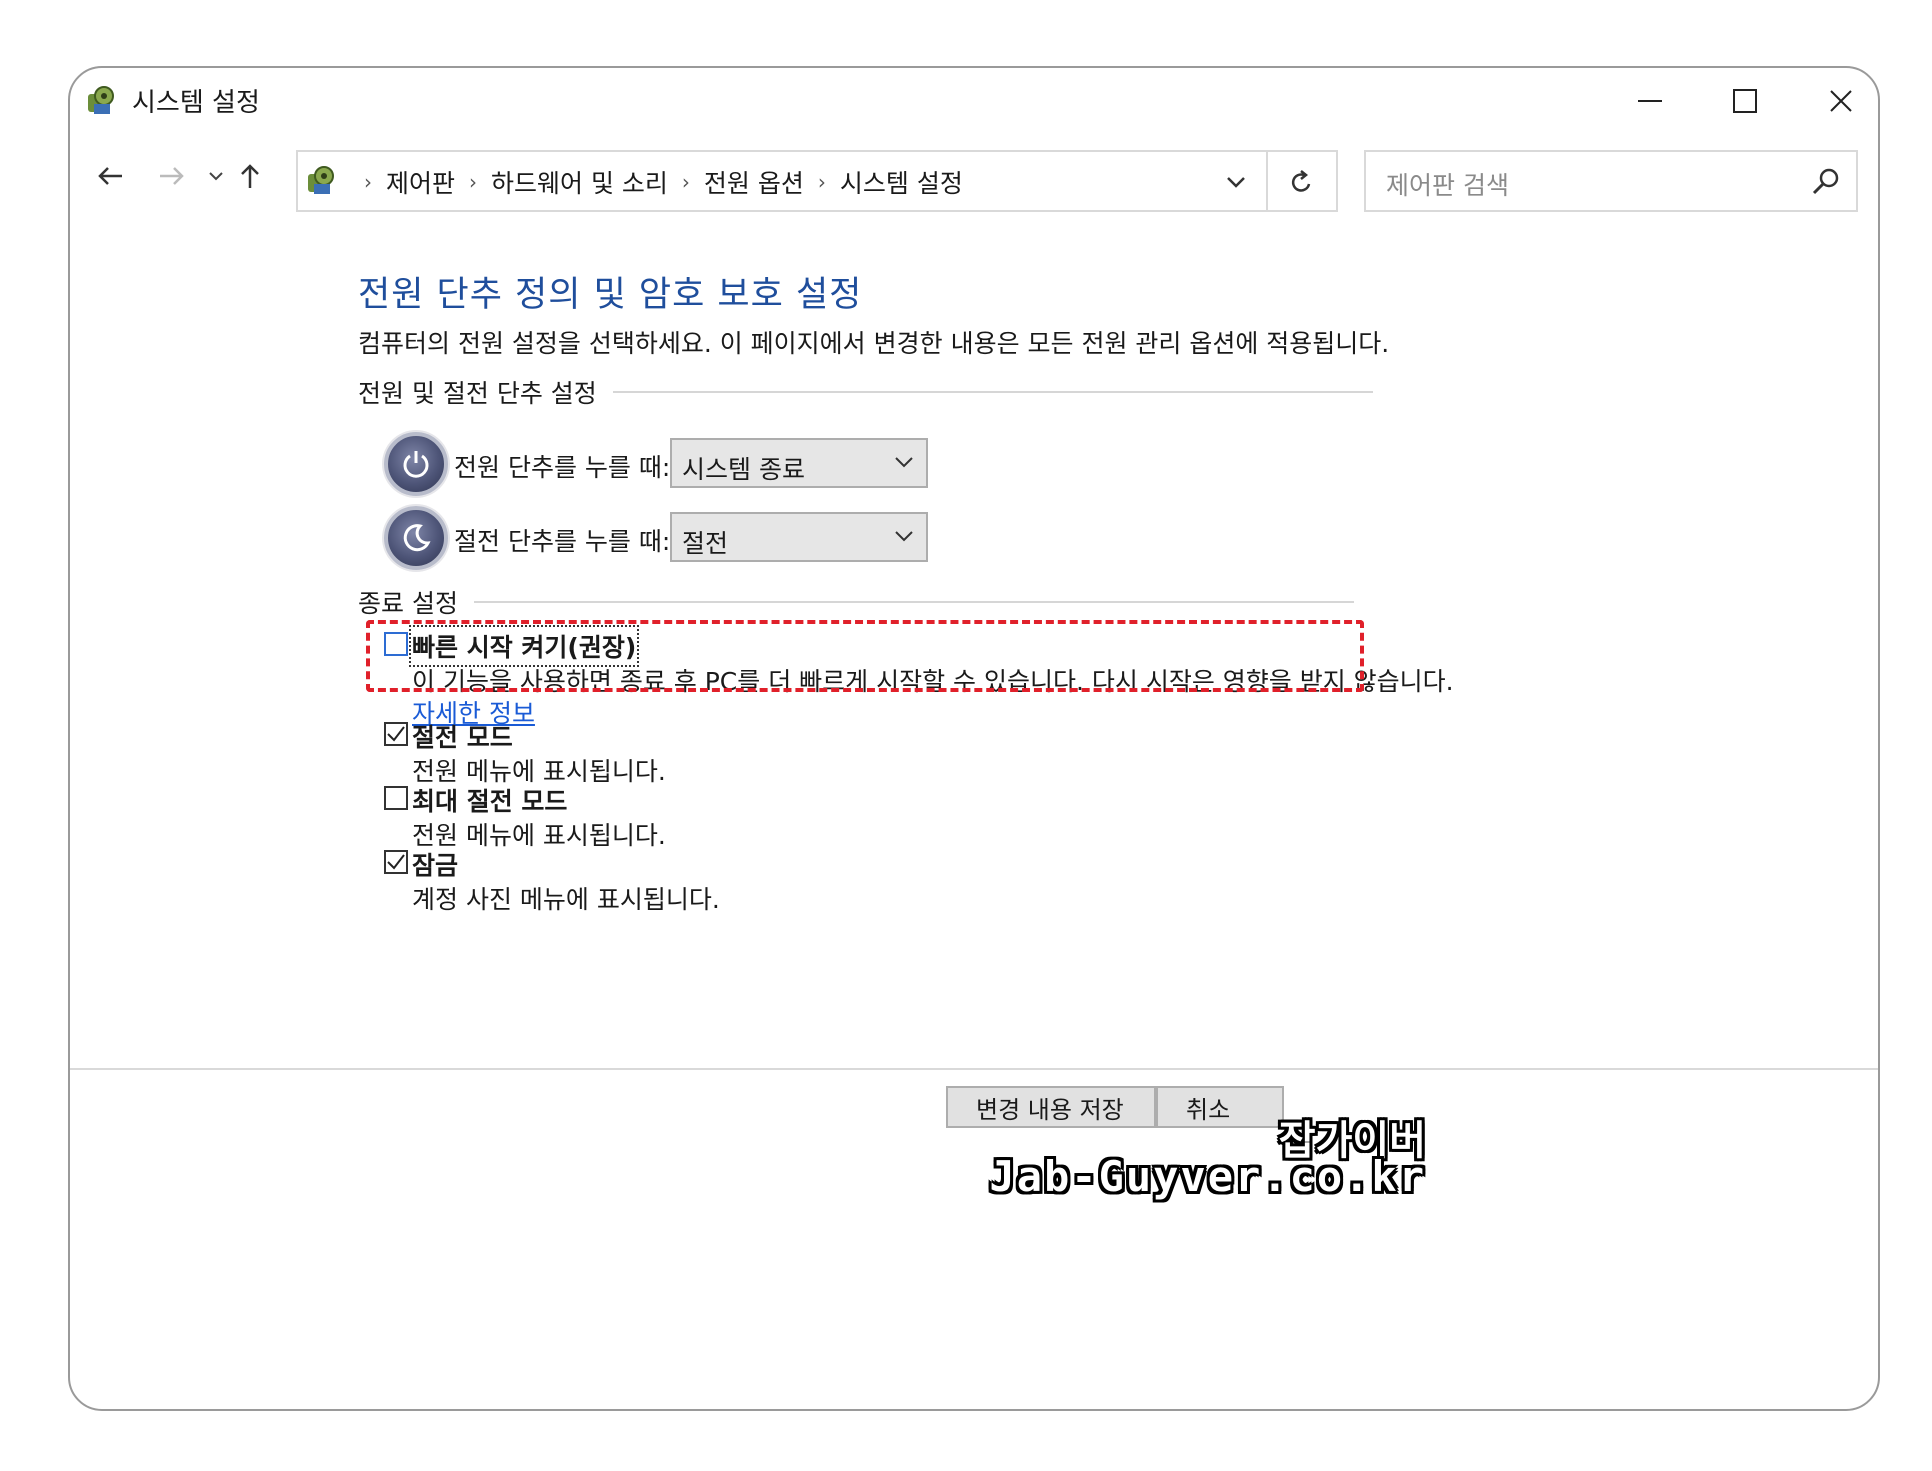  Describe the element at coordinates (974, 1069) in the screenshot. I see `footer-divider` at that location.